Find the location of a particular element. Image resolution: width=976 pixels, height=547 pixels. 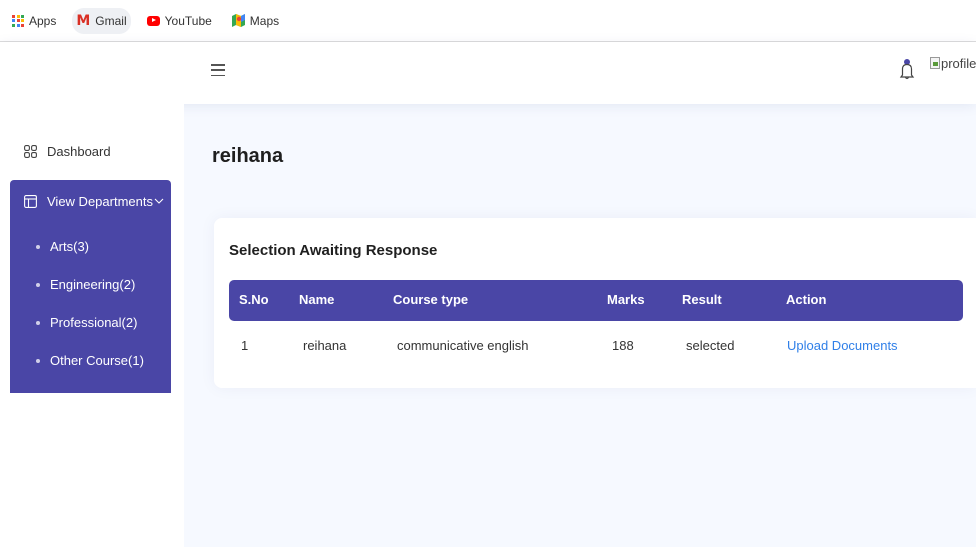

bookmarks-bar: Apps M Gmail YouTube Maps is located at coordinates (488, 21).